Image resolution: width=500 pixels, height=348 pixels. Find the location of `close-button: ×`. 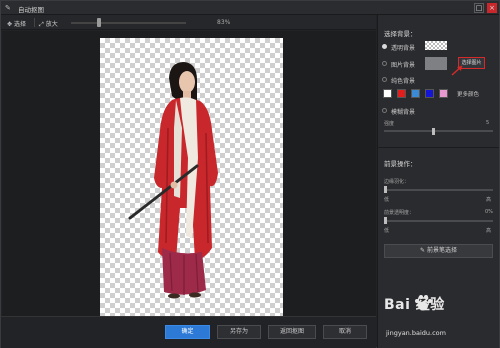

close-button: × is located at coordinates (492, 8).